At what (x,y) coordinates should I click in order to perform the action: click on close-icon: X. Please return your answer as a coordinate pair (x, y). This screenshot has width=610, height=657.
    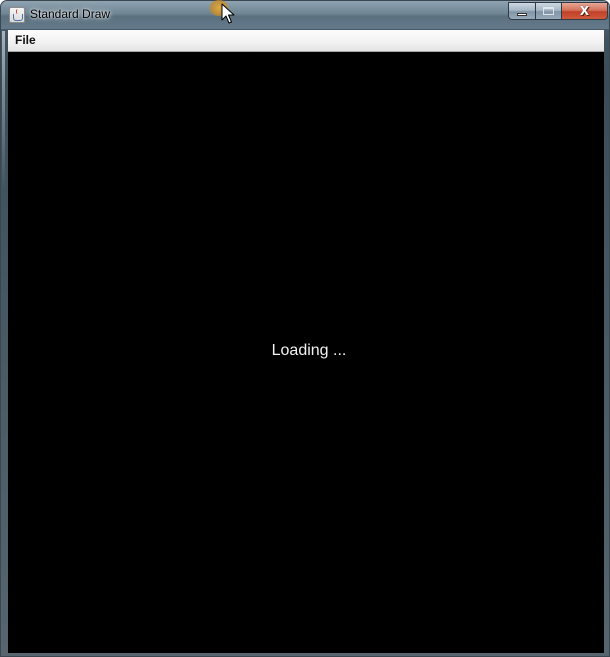
    Looking at the image, I should click on (584, 11).